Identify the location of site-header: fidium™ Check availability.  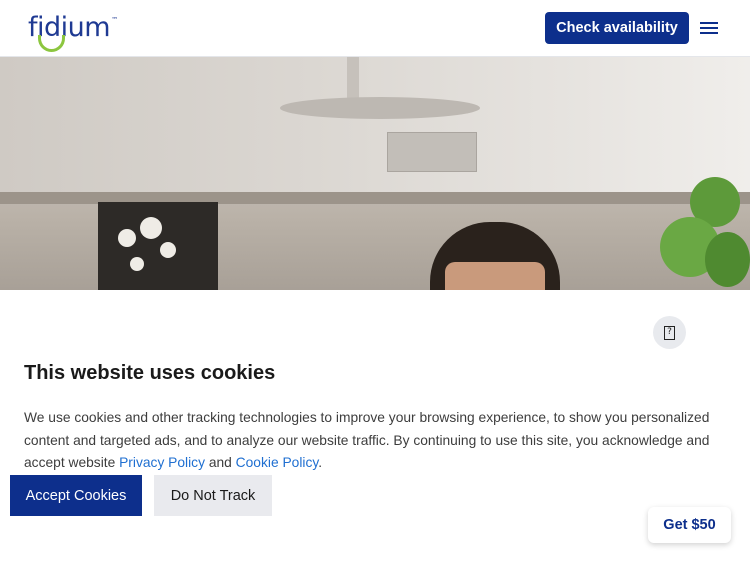
(375, 28).